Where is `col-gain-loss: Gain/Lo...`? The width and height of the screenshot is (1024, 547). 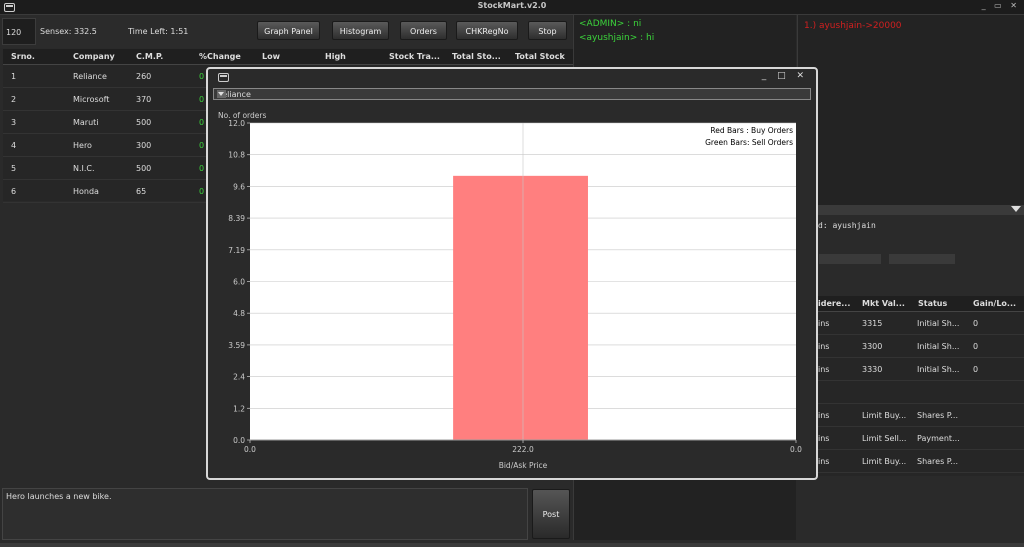
col-gain-loss: Gain/Lo... is located at coordinates (994, 303).